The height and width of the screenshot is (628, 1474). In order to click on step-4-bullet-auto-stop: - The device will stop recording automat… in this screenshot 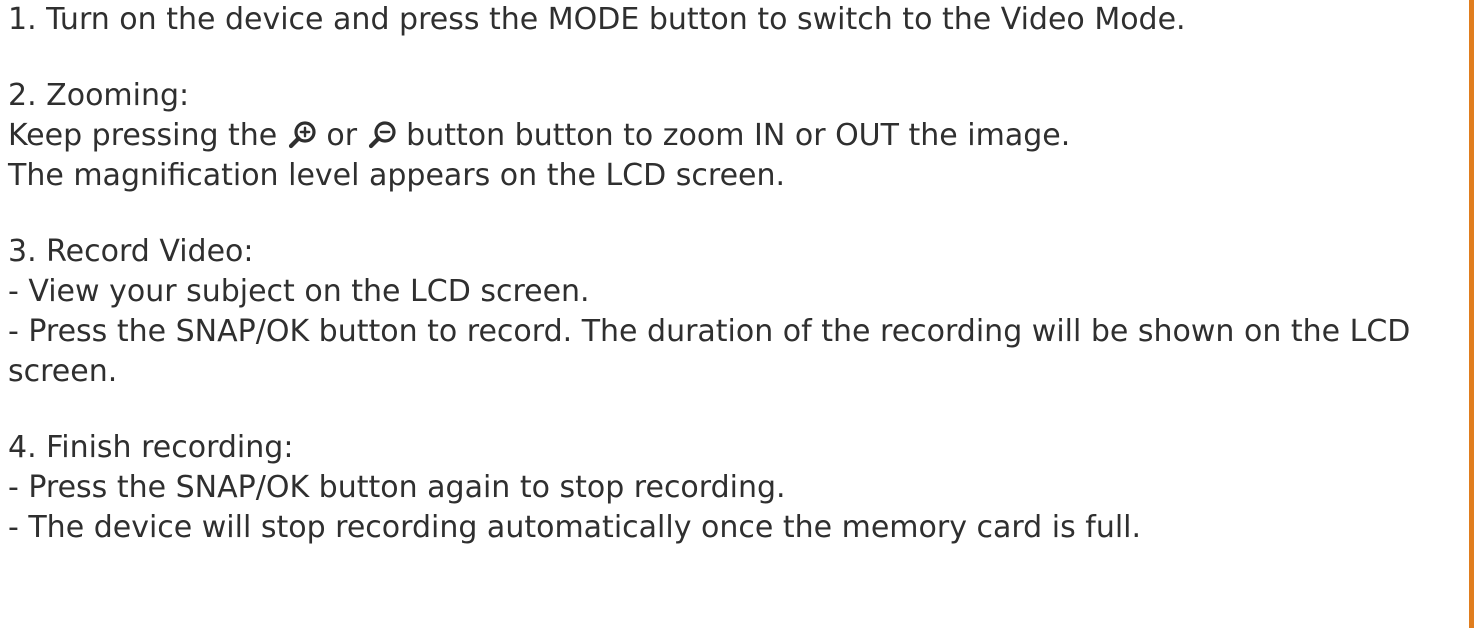, I will do `click(575, 527)`.